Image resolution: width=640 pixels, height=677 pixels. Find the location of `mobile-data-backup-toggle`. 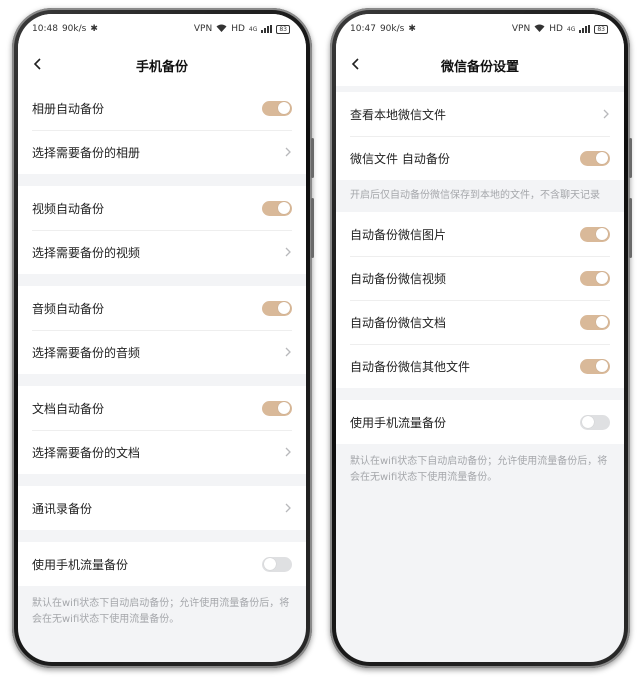

mobile-data-backup-toggle is located at coordinates (595, 422).